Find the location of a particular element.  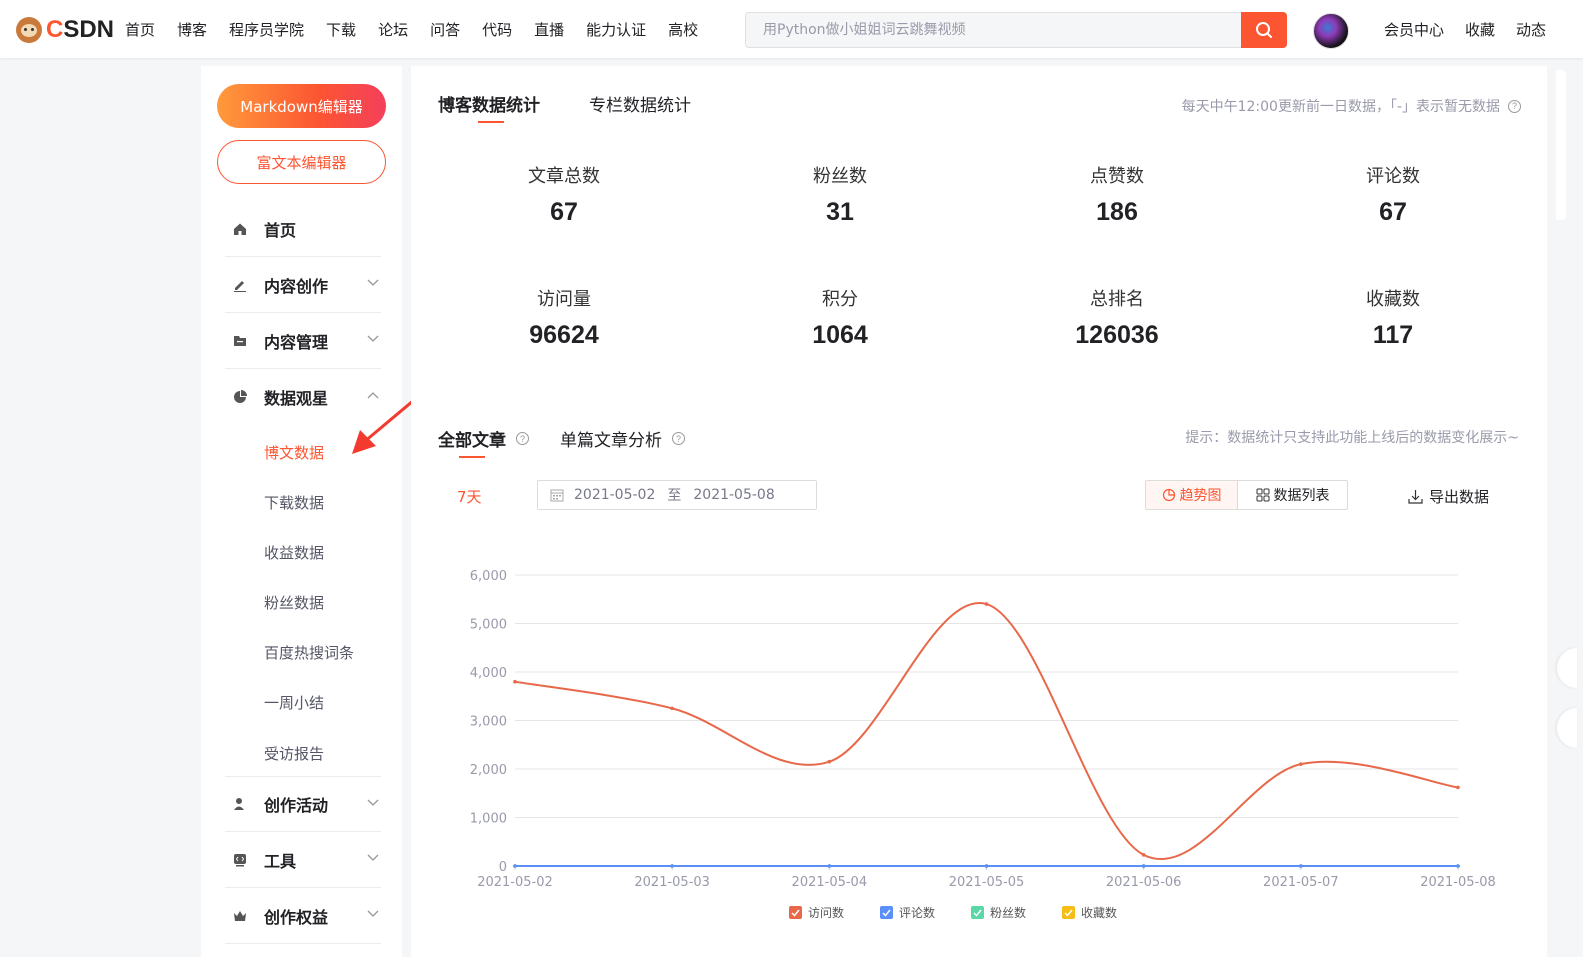

sub-item-blog-data: 博文数据 is located at coordinates (294, 452).